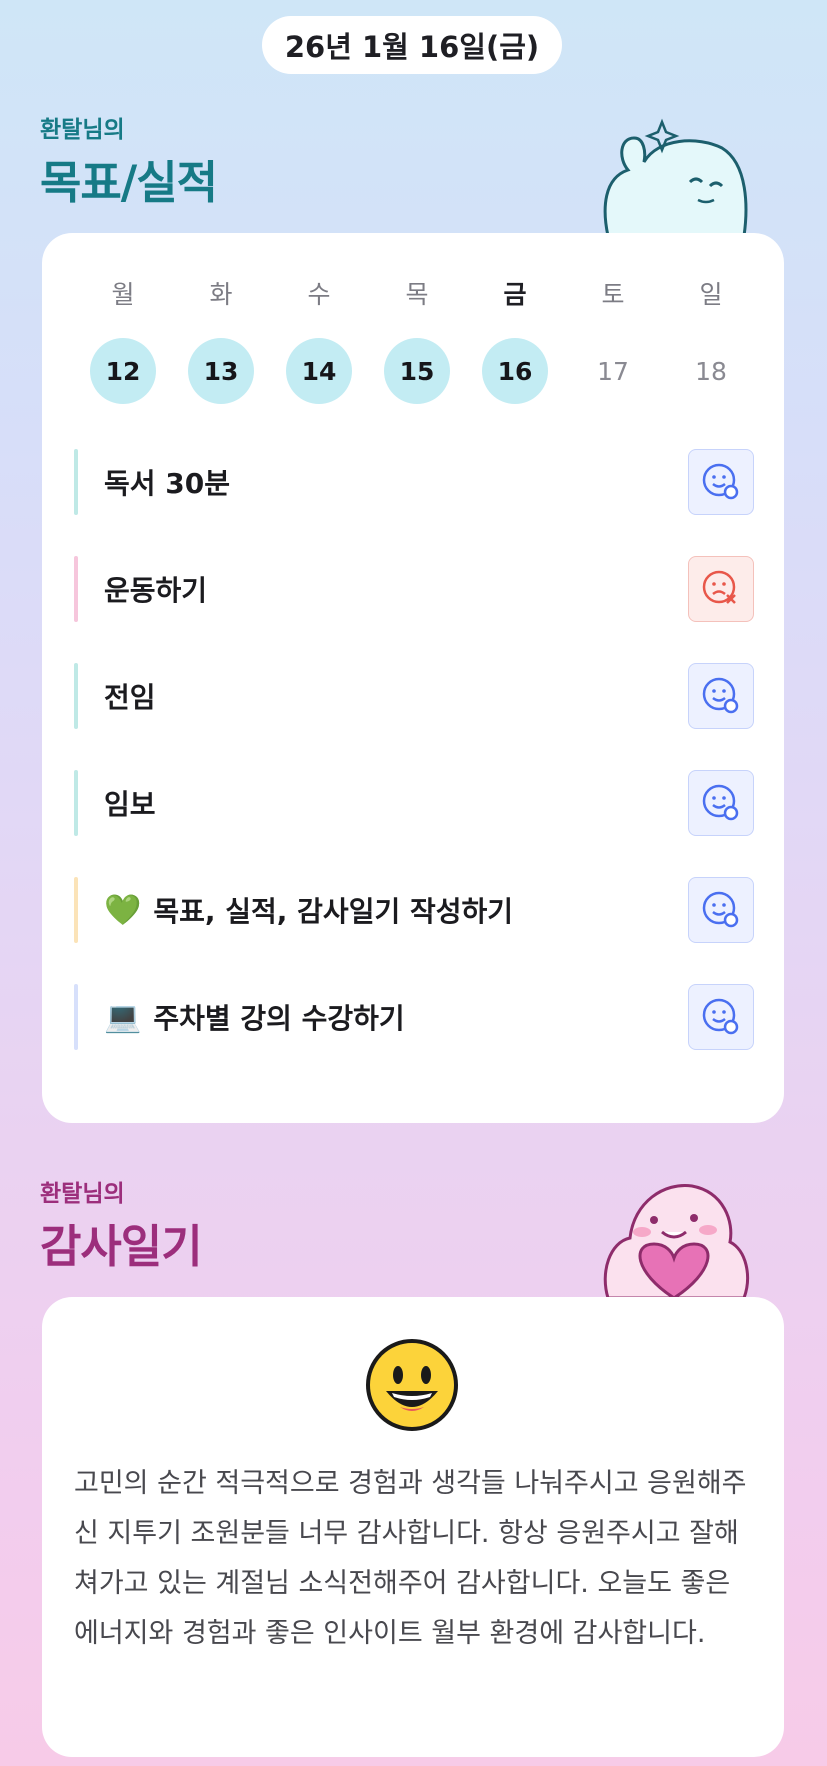  I want to click on weekday-tue: 화, so click(221, 294).